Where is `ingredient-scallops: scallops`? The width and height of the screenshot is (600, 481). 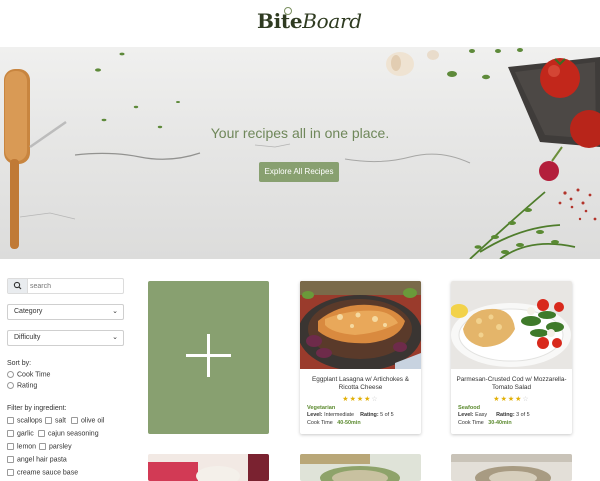
ingredient-scallops: scallops is located at coordinates (24, 422).